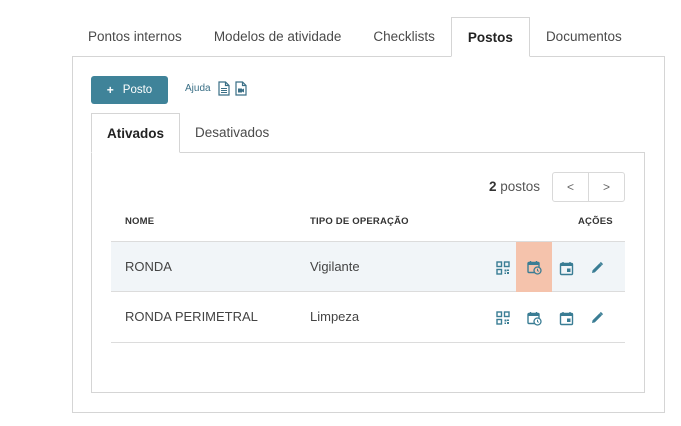 This screenshot has height=426, width=681. Describe the element at coordinates (140, 221) in the screenshot. I see `column-header-name: NOME` at that location.